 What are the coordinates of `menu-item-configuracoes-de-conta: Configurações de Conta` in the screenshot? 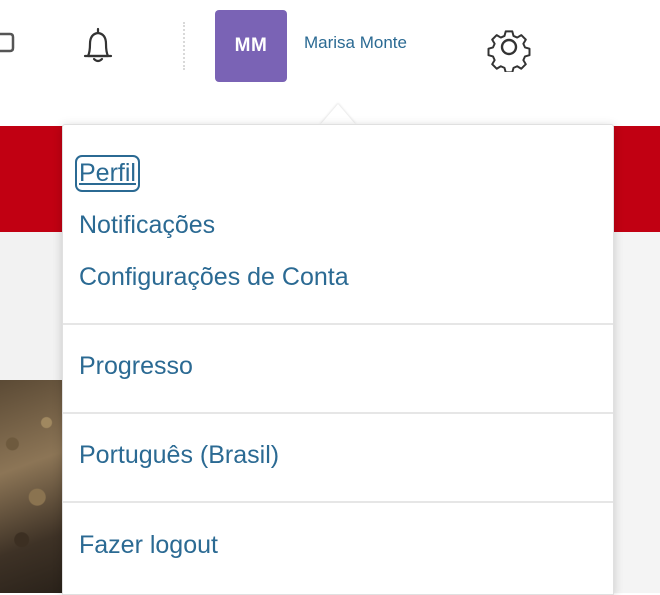 It's located at (214, 277).